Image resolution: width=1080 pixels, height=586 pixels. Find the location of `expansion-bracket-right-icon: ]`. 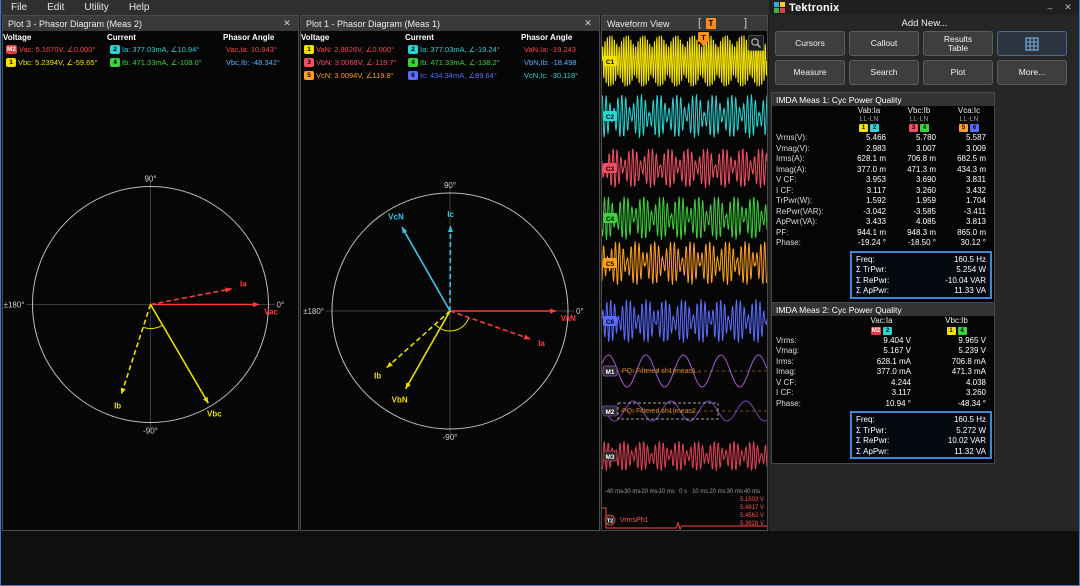

expansion-bracket-right-icon: ] is located at coordinates (745, 23).